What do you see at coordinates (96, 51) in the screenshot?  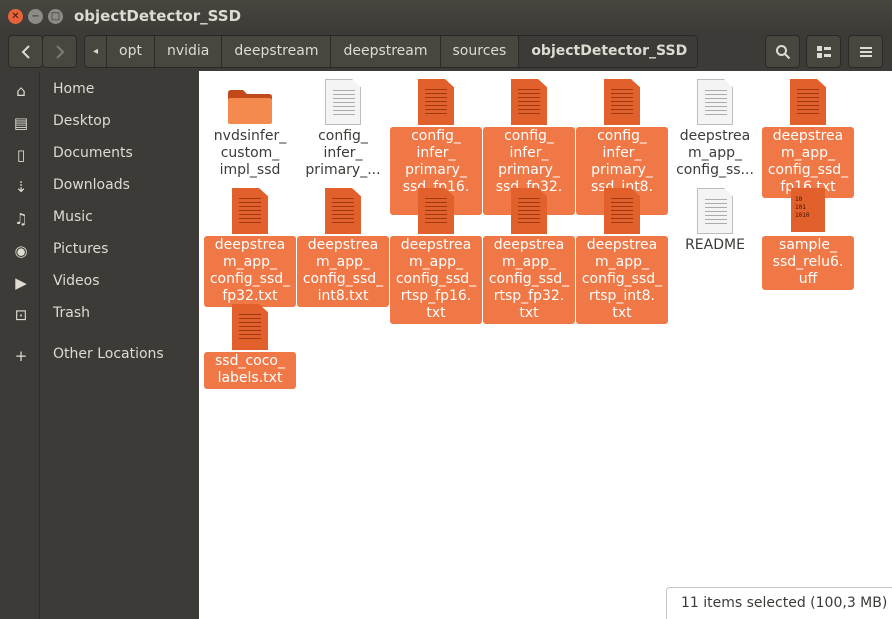 I see `path-scroll-left-button: ◂` at bounding box center [96, 51].